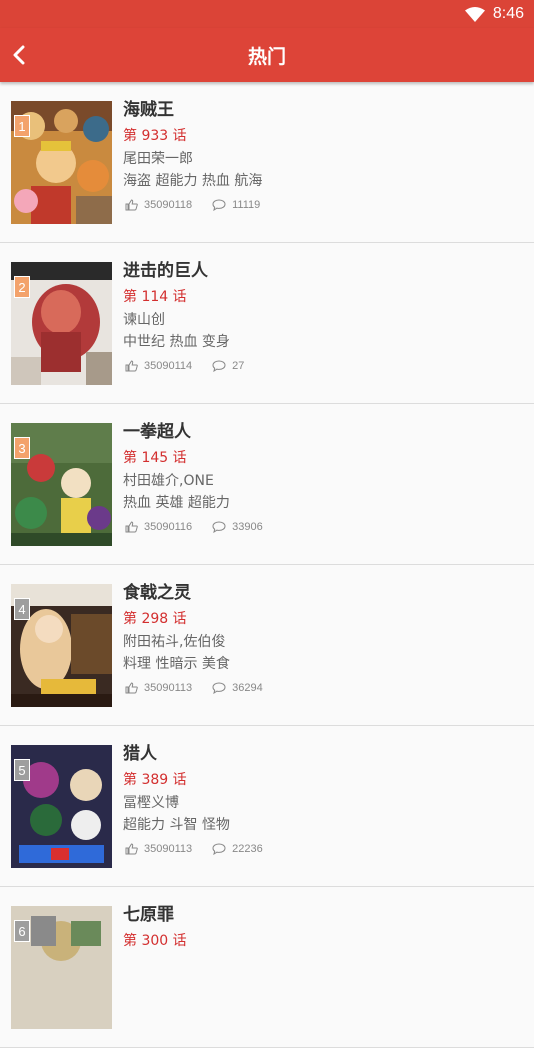 The width and height of the screenshot is (534, 1048). I want to click on comic-author: 冨樫义博, so click(151, 803).